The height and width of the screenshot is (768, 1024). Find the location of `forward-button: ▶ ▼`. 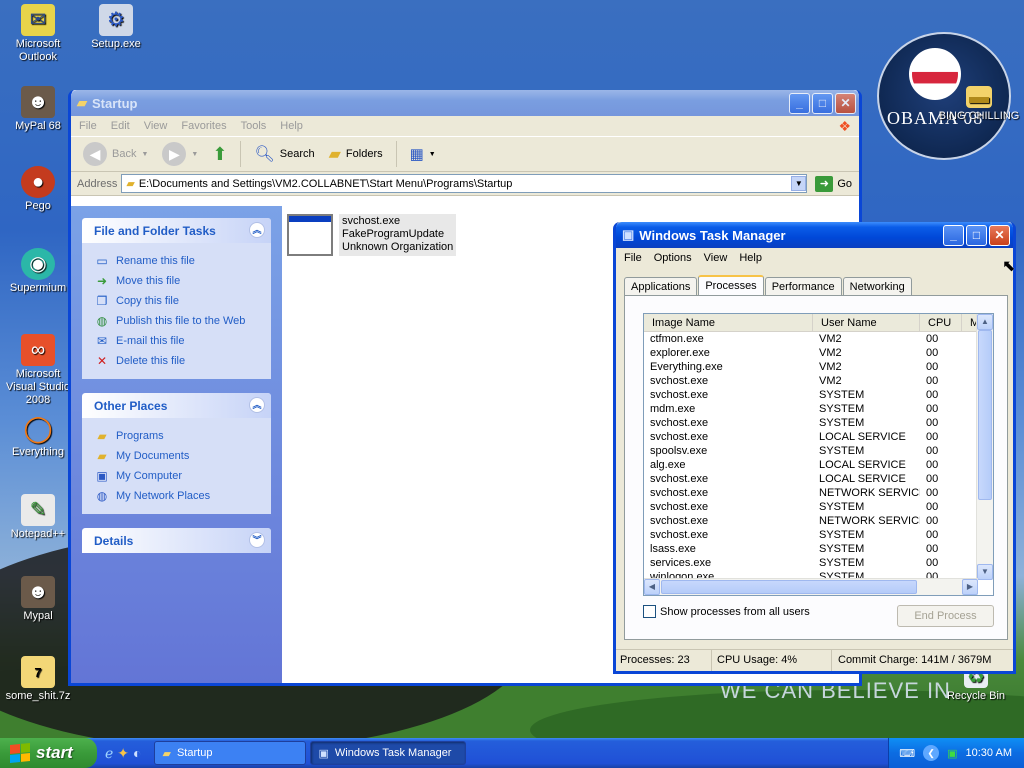

forward-button: ▶ ▼ is located at coordinates (180, 154).